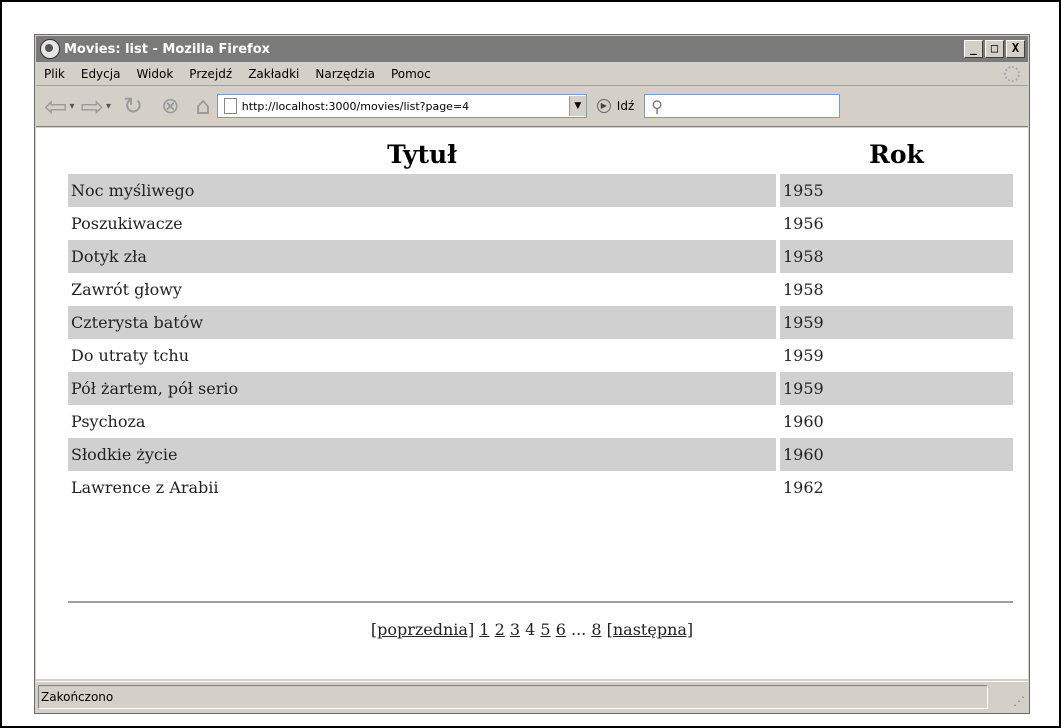 Image resolution: width=1061 pixels, height=728 pixels. What do you see at coordinates (513, 696) in the screenshot?
I see `status-text: Zakończono` at bounding box center [513, 696].